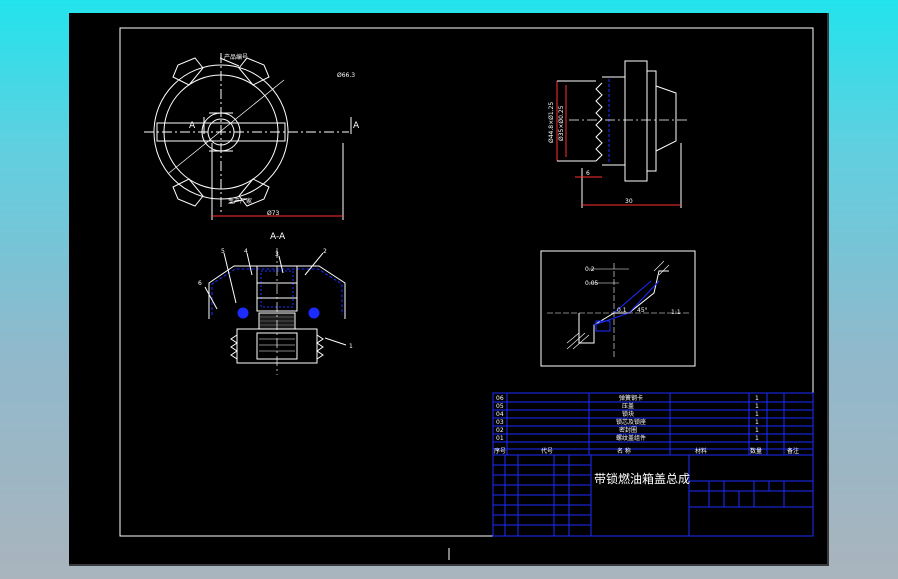  Describe the element at coordinates (631, 438) in the screenshot. I see `part-row-name: 螺纹盖组件` at that location.